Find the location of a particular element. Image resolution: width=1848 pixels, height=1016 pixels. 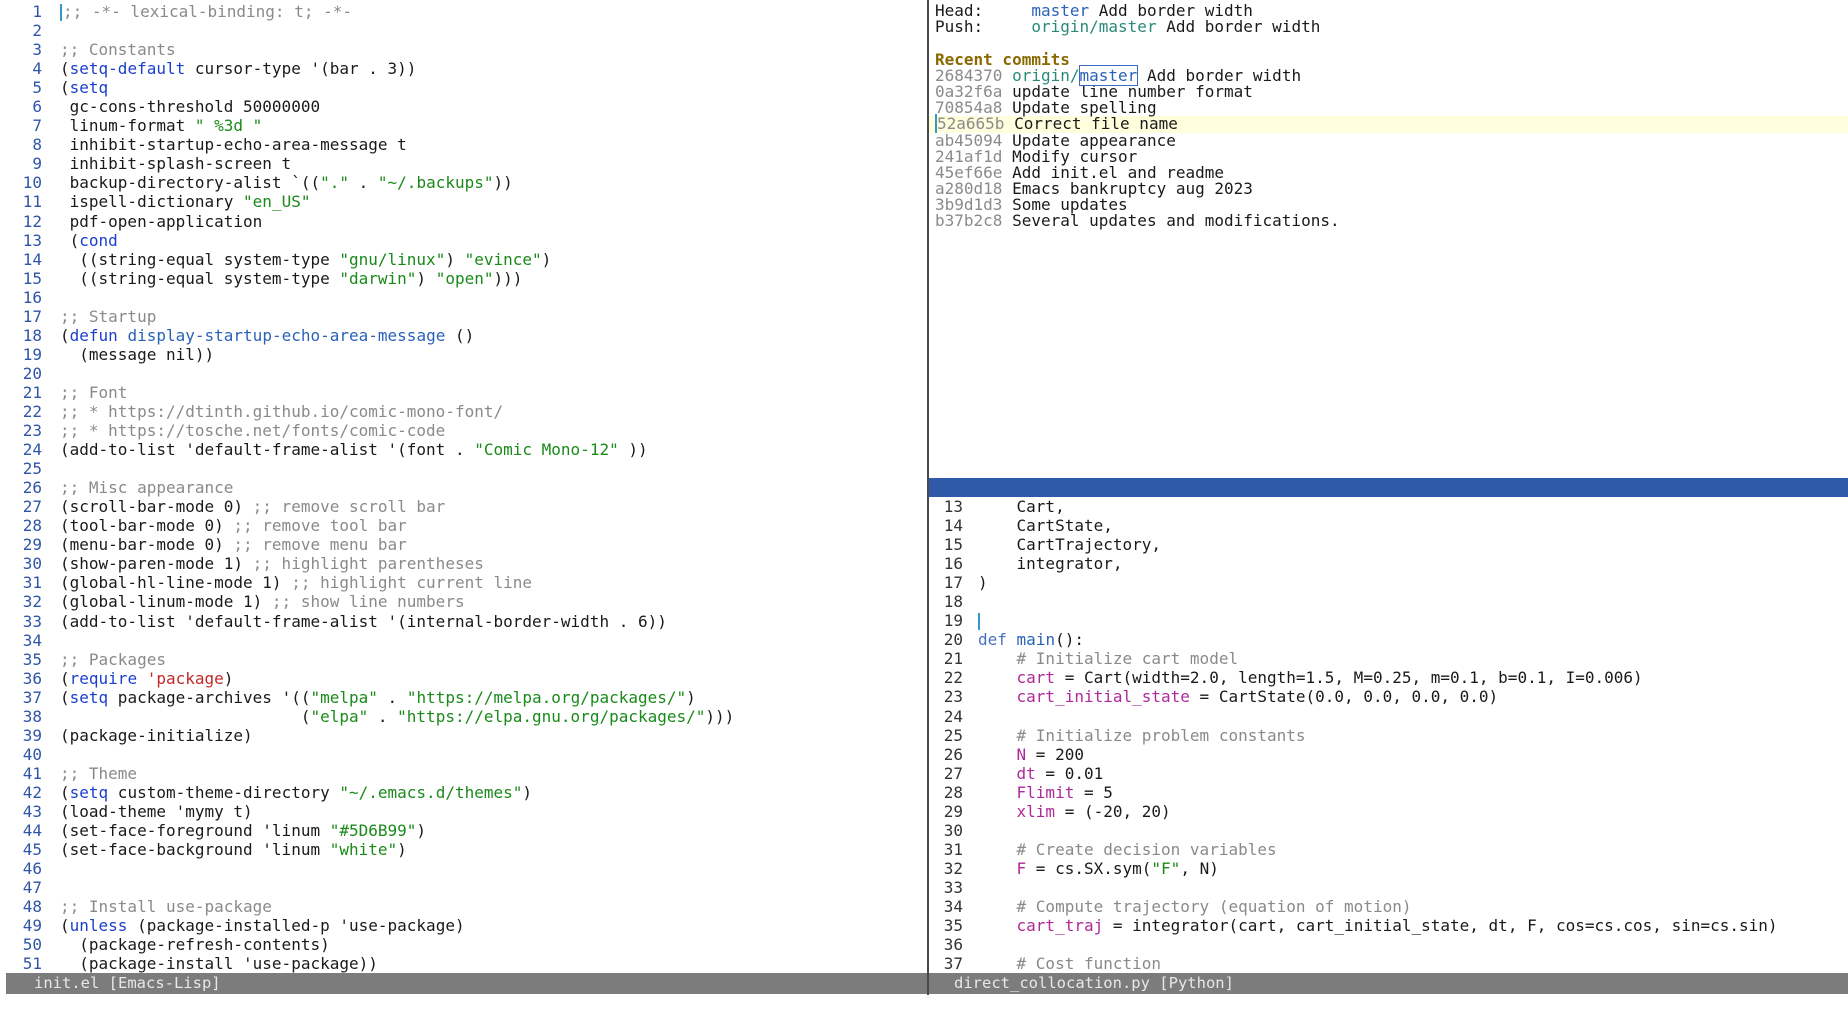

code-line: 15 CartTrajectory, is located at coordinates (1388, 544).